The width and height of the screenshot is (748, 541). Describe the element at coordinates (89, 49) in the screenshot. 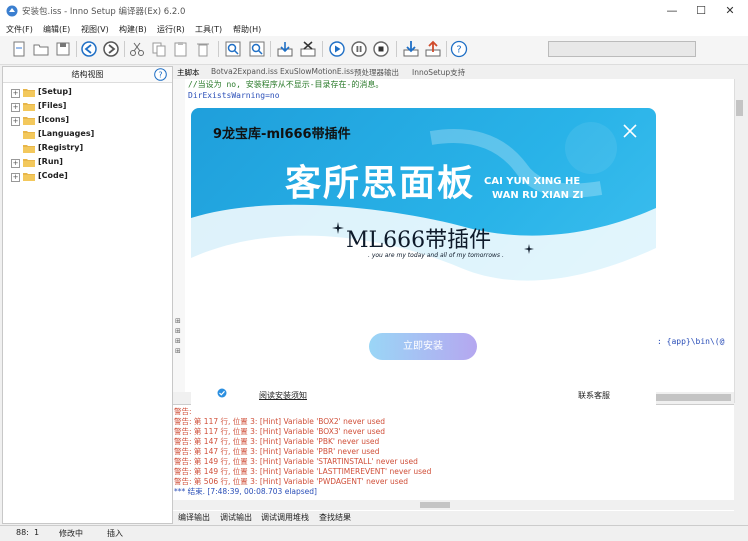

I see `back-icon` at that location.